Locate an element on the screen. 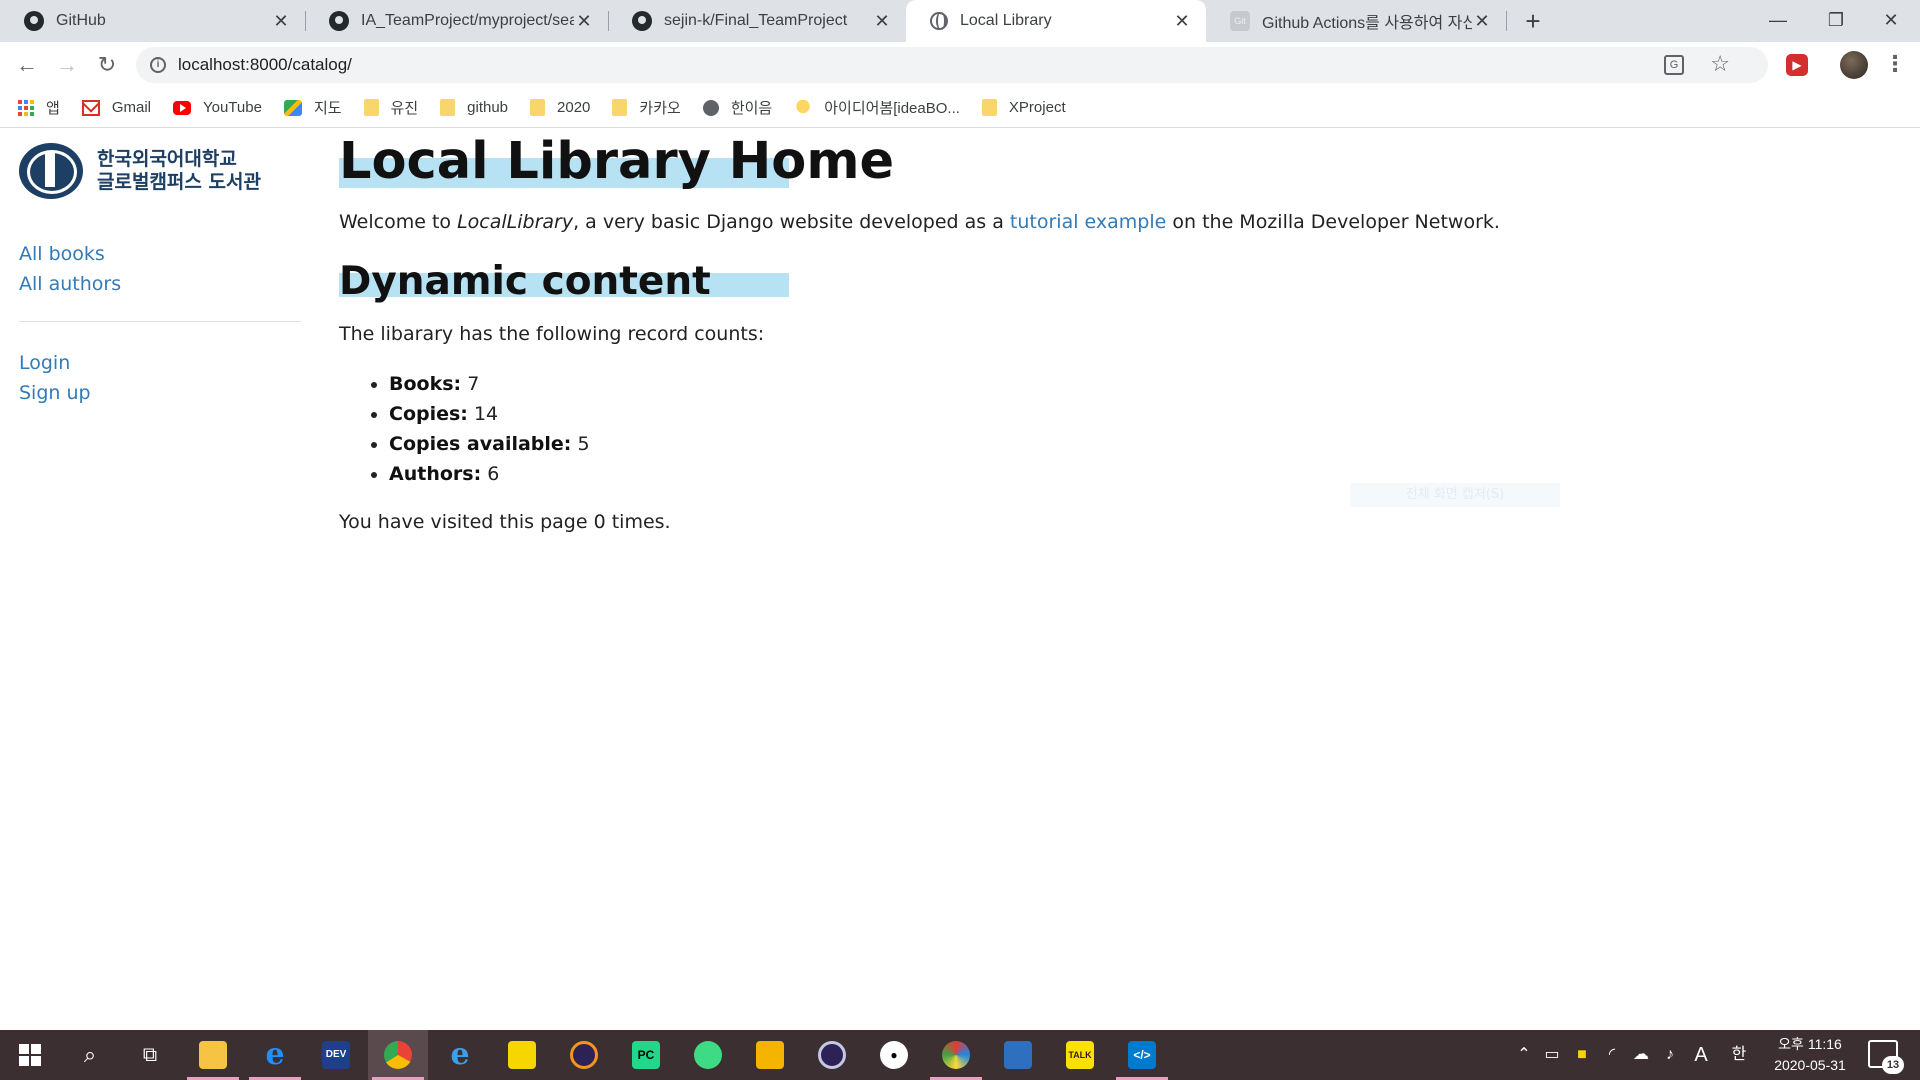 The width and height of the screenshot is (1920, 1080). bookmark-haneum: 한이음 is located at coordinates (737, 107).